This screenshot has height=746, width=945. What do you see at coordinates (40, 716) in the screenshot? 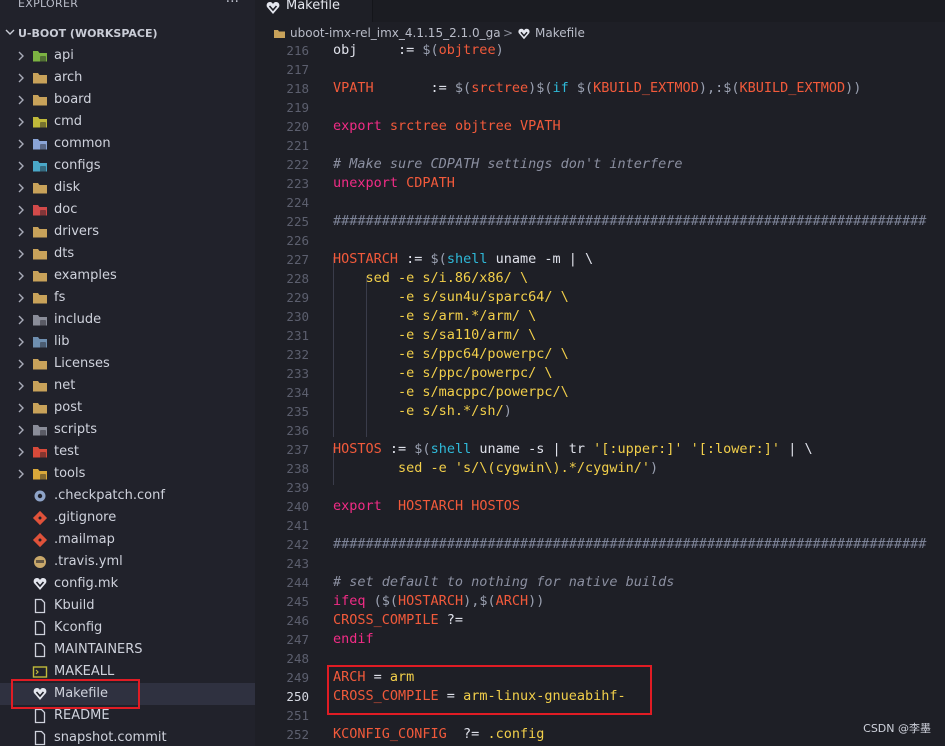
I see `blank-file-icon` at bounding box center [40, 716].